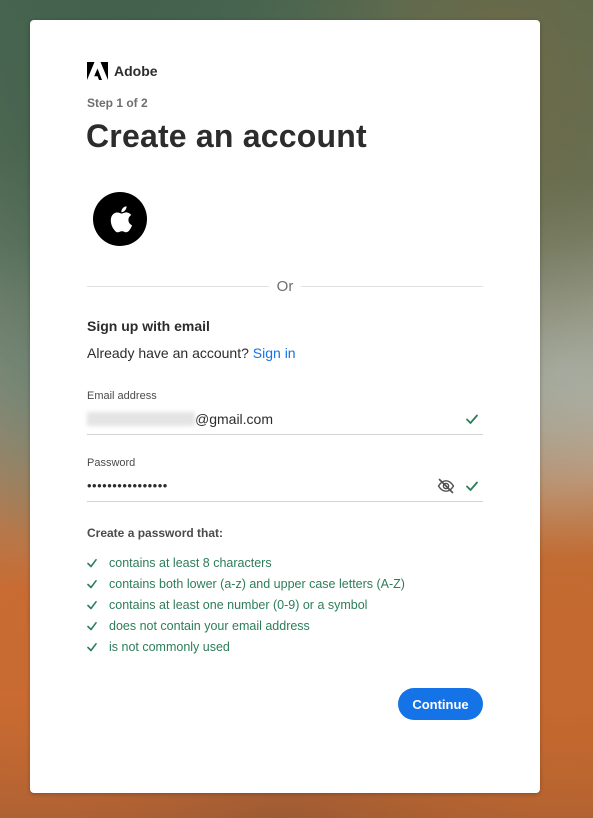 The image size is (593, 818). What do you see at coordinates (209, 625) in the screenshot?
I see `password-rule-text: does not contain your email address` at bounding box center [209, 625].